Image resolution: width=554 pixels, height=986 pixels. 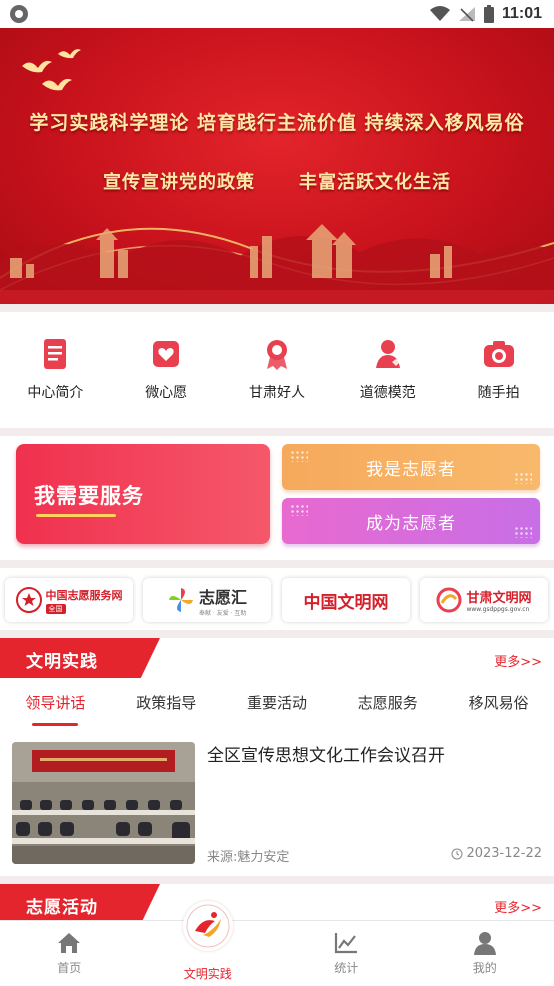 What do you see at coordinates (387, 370) in the screenshot?
I see `menu-item-moral-model: 道德模范` at bounding box center [387, 370].